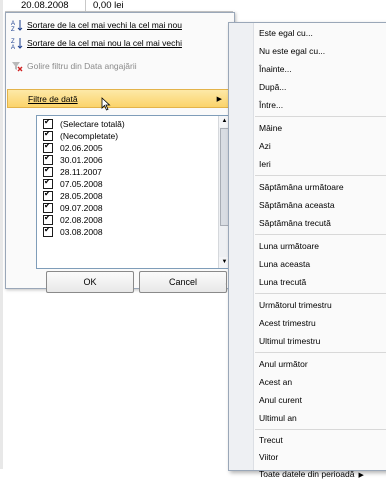  I want to click on svg-text: A, so click(13, 47).